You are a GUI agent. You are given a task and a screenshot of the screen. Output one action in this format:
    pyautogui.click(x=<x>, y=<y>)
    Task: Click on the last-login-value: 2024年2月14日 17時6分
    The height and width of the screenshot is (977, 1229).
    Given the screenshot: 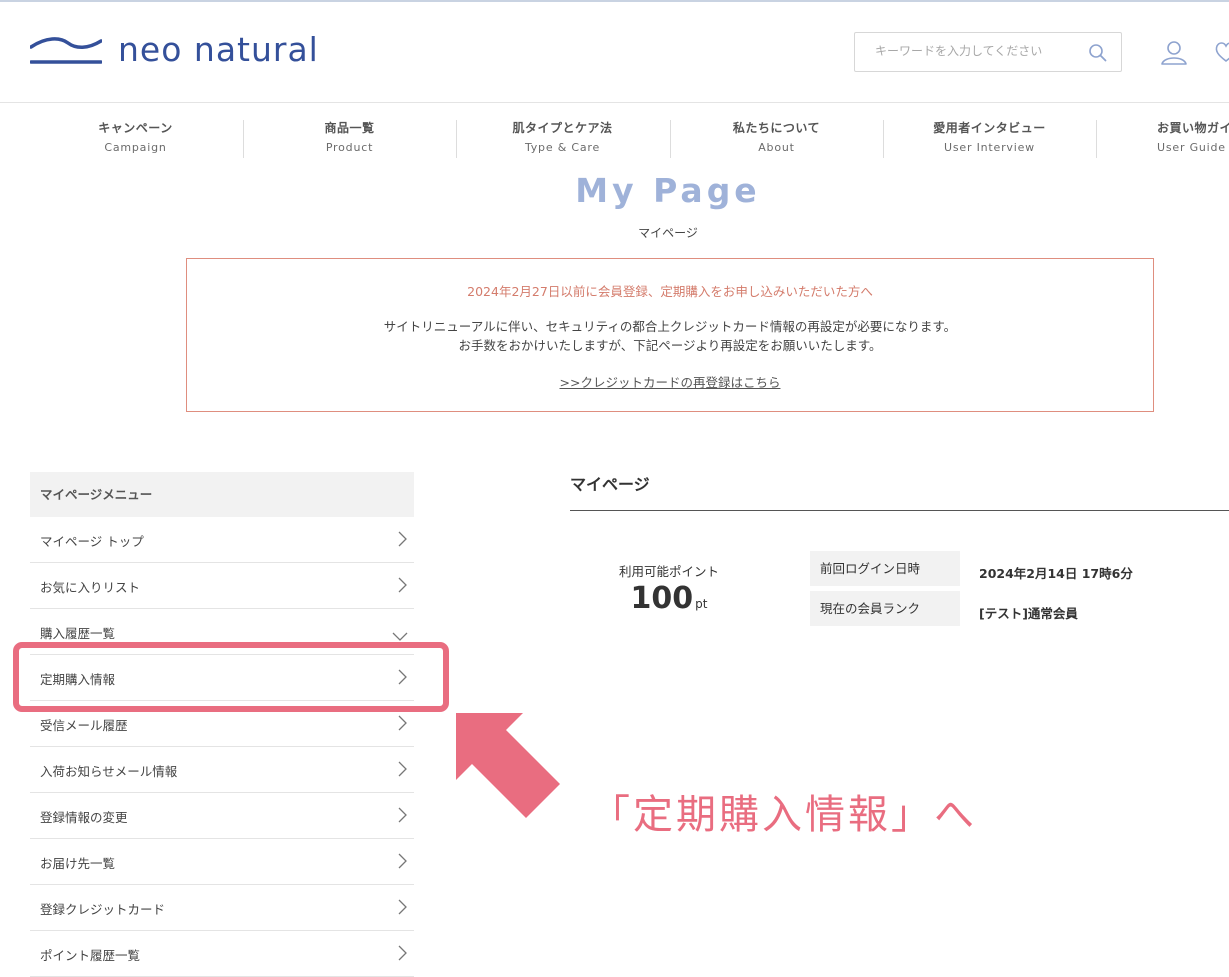 What is the action you would take?
    pyautogui.click(x=1056, y=573)
    